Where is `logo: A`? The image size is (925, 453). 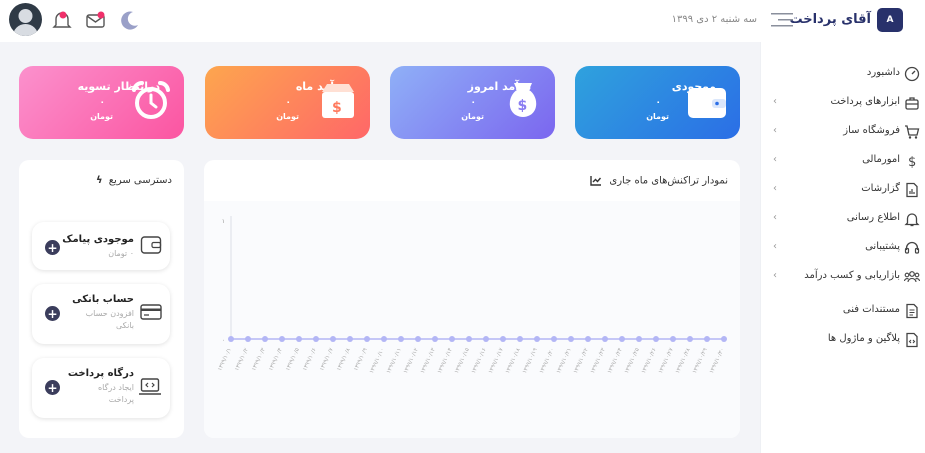
logo: A is located at coordinates (890, 20).